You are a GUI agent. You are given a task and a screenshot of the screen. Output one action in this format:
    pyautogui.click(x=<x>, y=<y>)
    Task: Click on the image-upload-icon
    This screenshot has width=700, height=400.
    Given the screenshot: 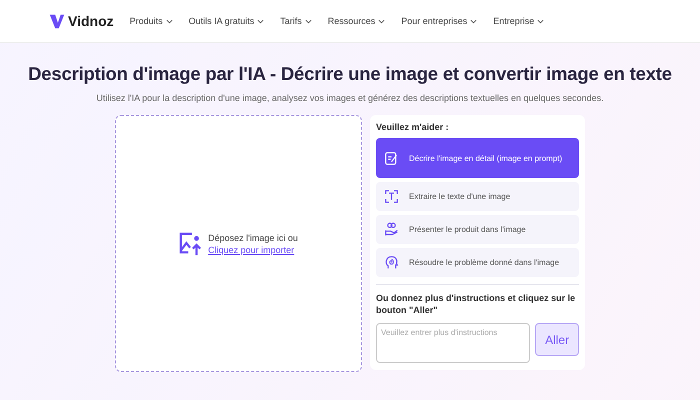 What is the action you would take?
    pyautogui.click(x=191, y=243)
    